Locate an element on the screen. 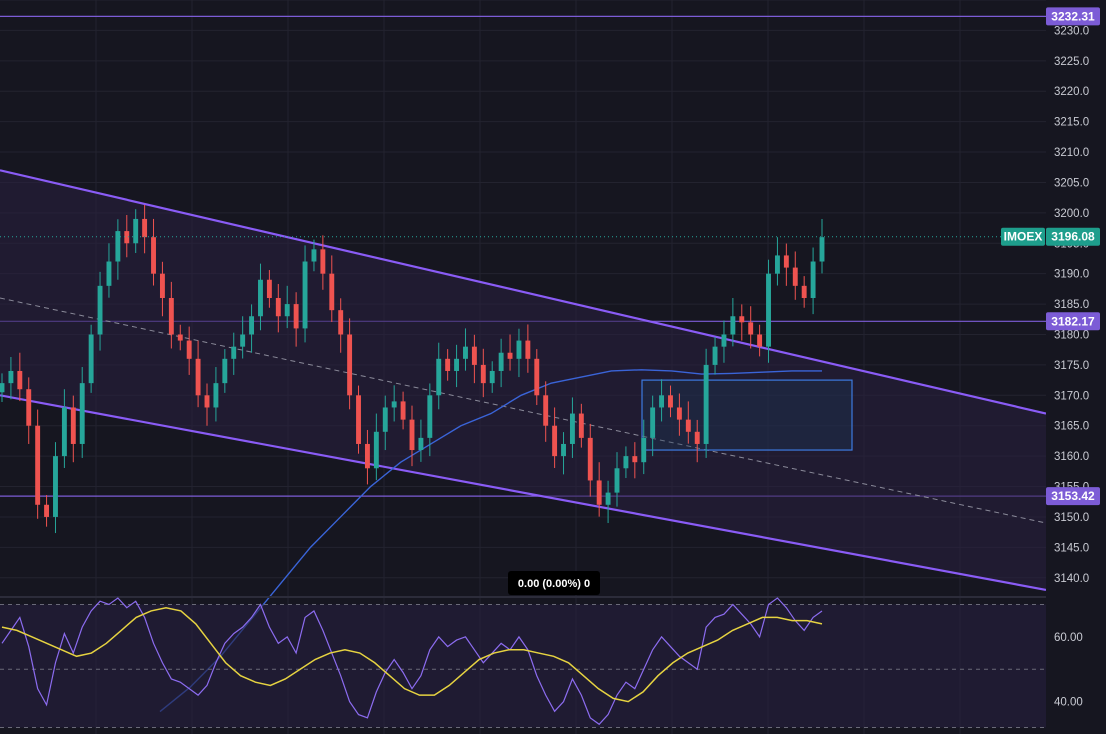 The height and width of the screenshot is (734, 1106). price-axis-tick-label: 3210.0 is located at coordinates (1071, 153).